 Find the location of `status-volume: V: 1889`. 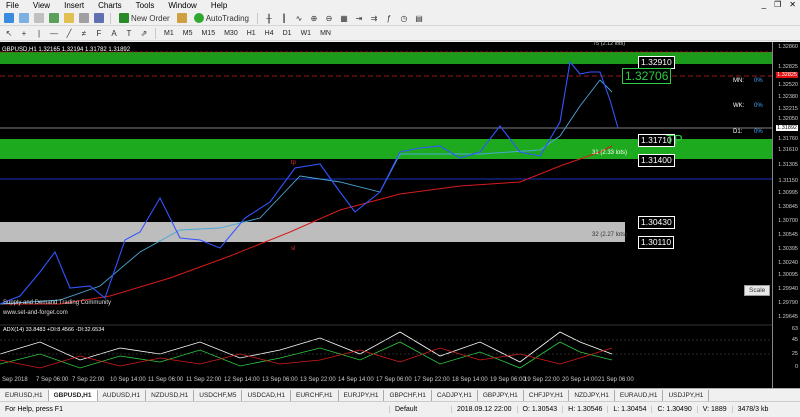

status-volume: V: 1889 is located at coordinates (715, 409).